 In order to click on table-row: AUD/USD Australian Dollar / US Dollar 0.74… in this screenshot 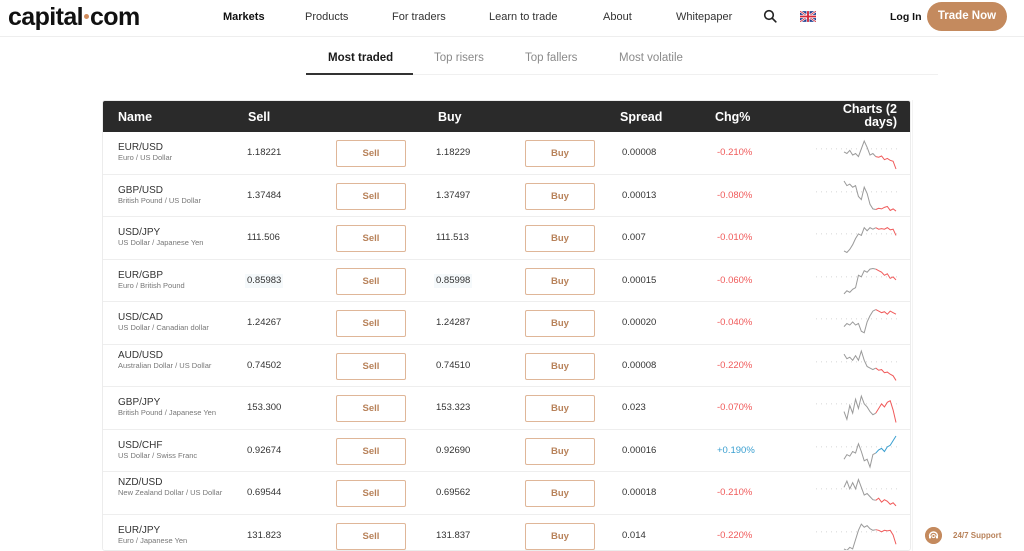, I will do `click(506, 365)`.